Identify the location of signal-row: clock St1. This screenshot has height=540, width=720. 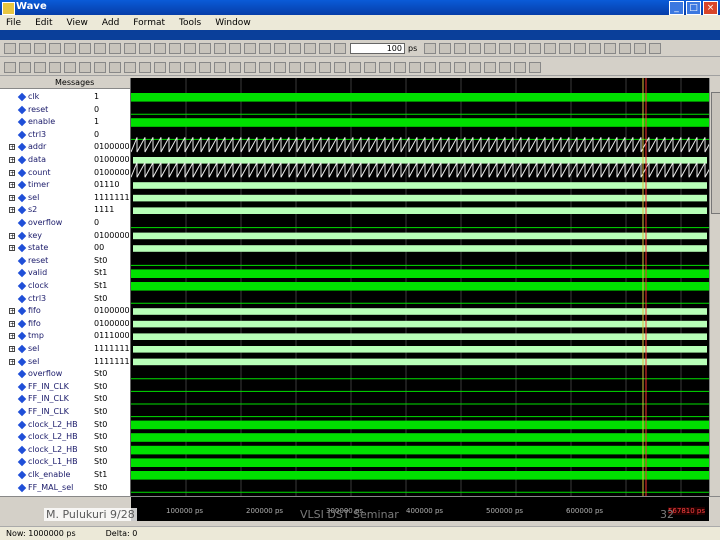
(65, 286).